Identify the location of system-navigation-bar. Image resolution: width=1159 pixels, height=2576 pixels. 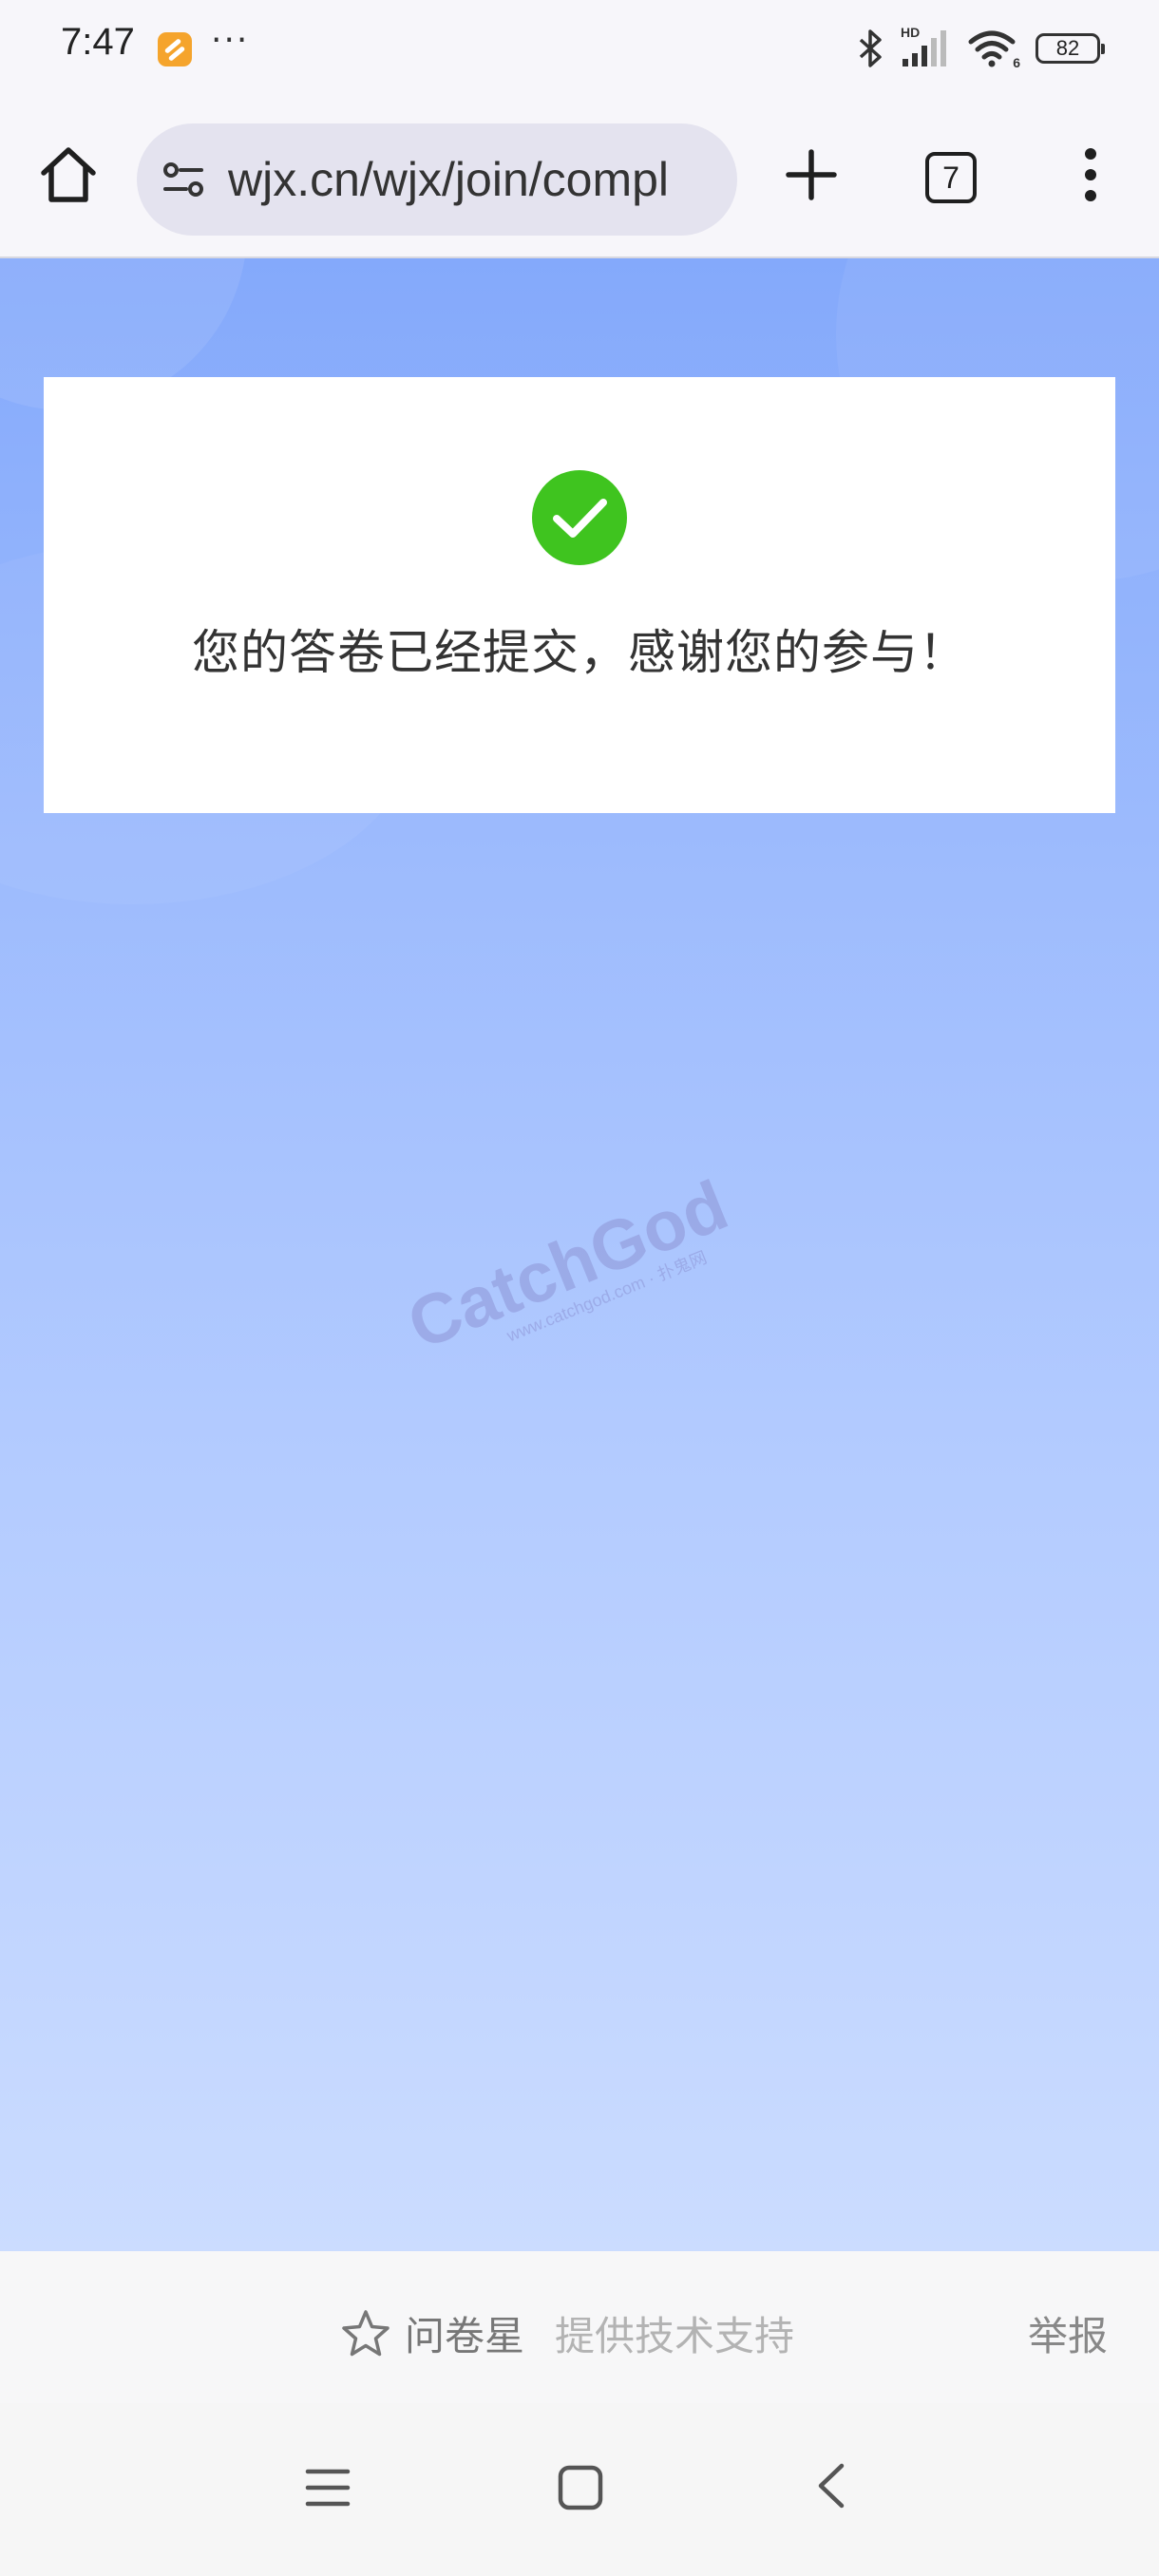
(579, 2489).